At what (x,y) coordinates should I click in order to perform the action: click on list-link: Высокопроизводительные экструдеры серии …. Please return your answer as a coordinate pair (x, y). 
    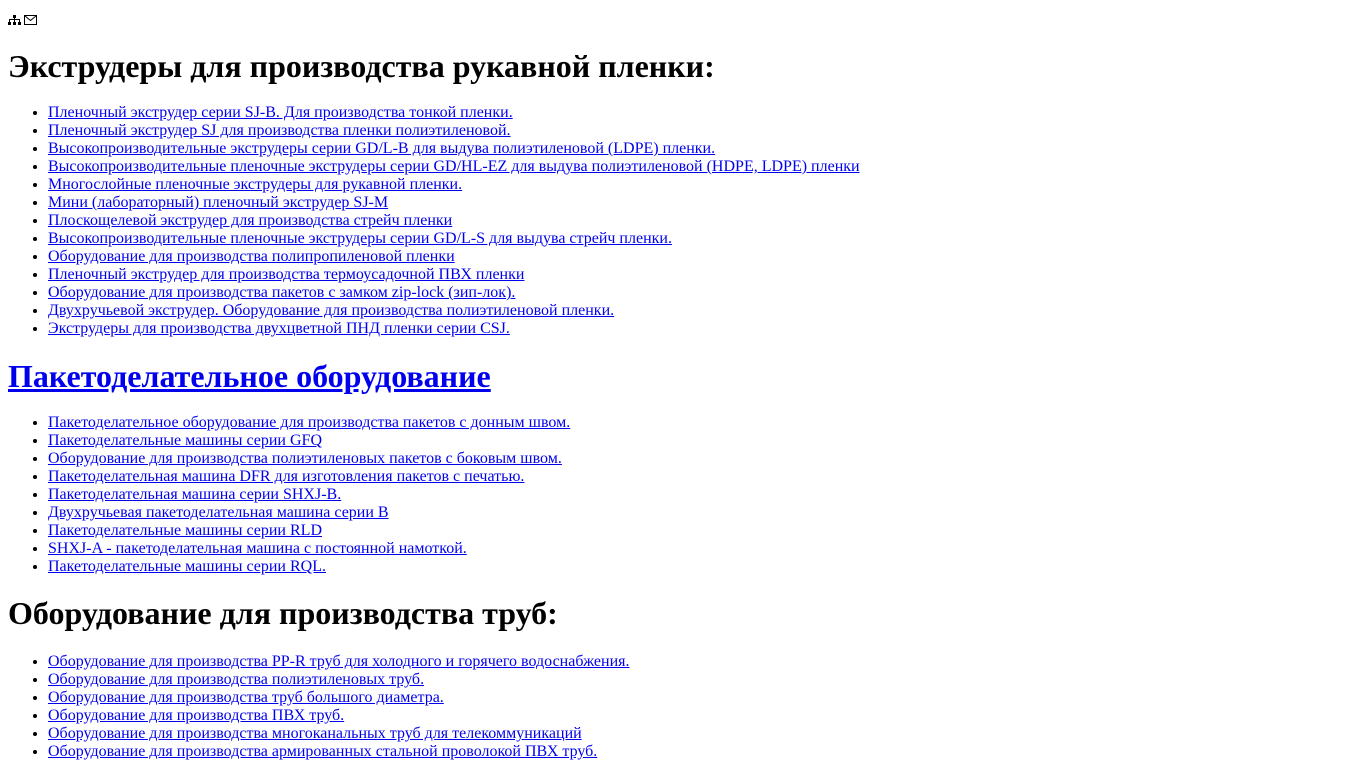
    Looking at the image, I should click on (381, 148).